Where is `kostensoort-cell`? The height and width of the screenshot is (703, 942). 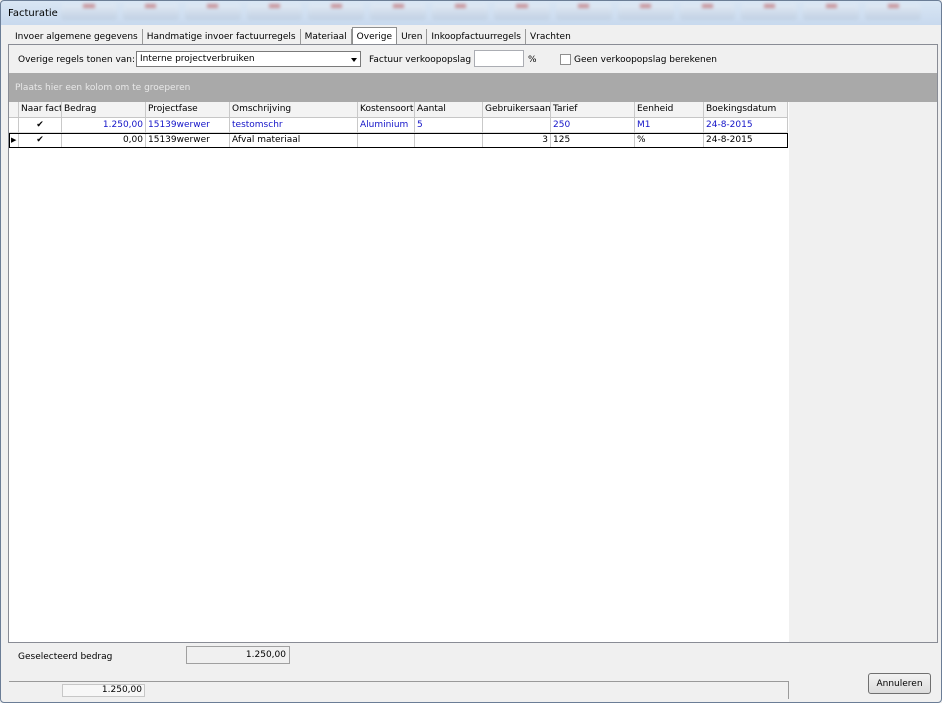
kostensoort-cell is located at coordinates (386, 140).